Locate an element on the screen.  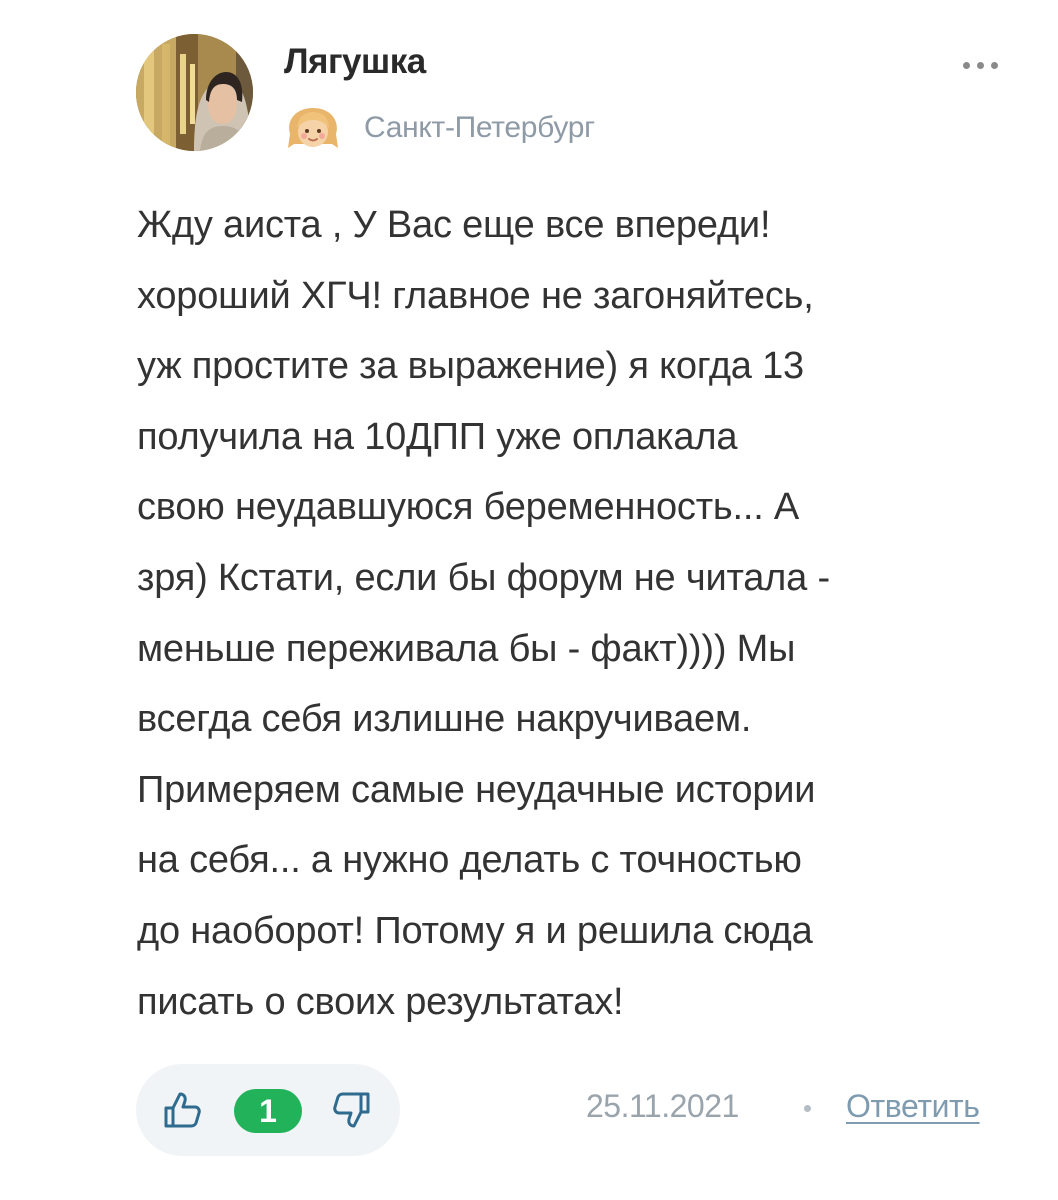
comment-date: 25.11.2021 is located at coordinates (662, 1106).